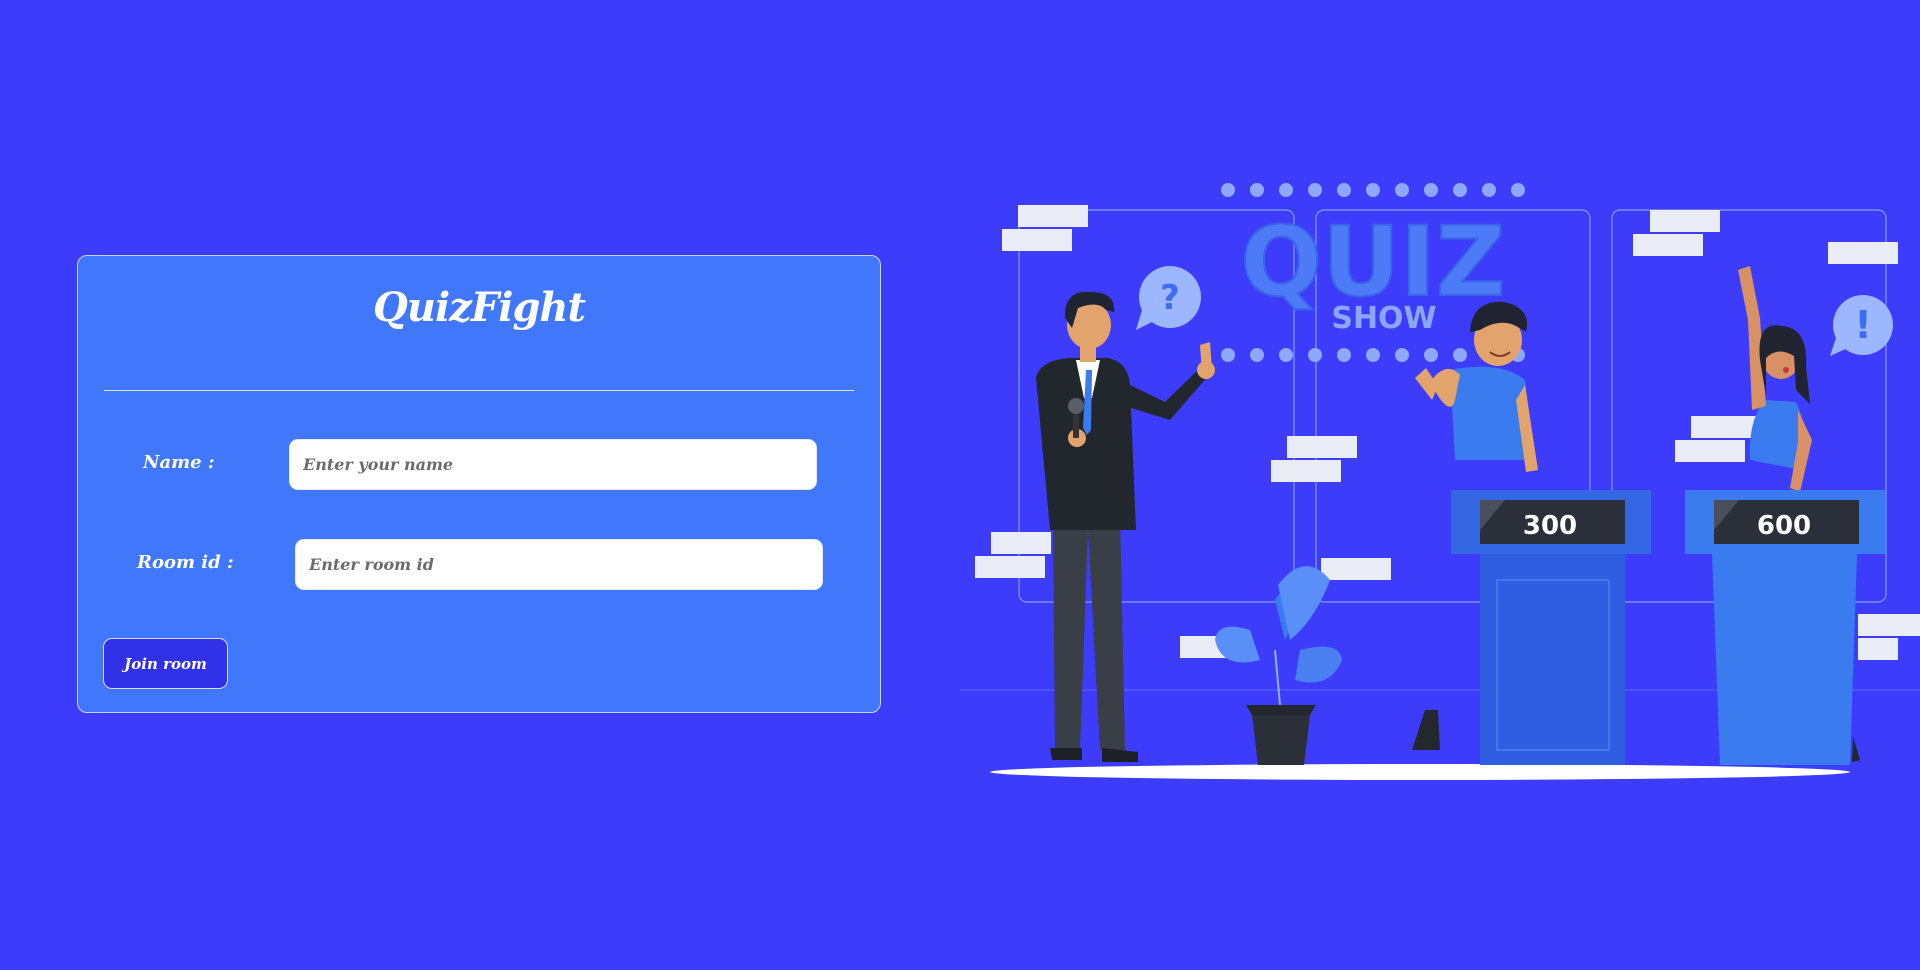  I want to click on exclamation-bubble-icon: !, so click(1861, 325).